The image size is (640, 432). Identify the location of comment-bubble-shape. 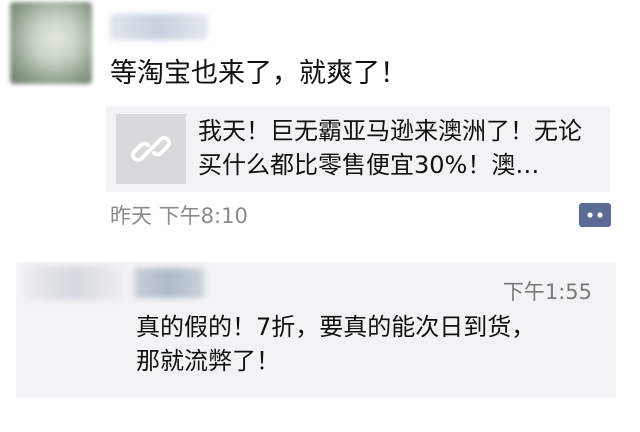
(595, 215).